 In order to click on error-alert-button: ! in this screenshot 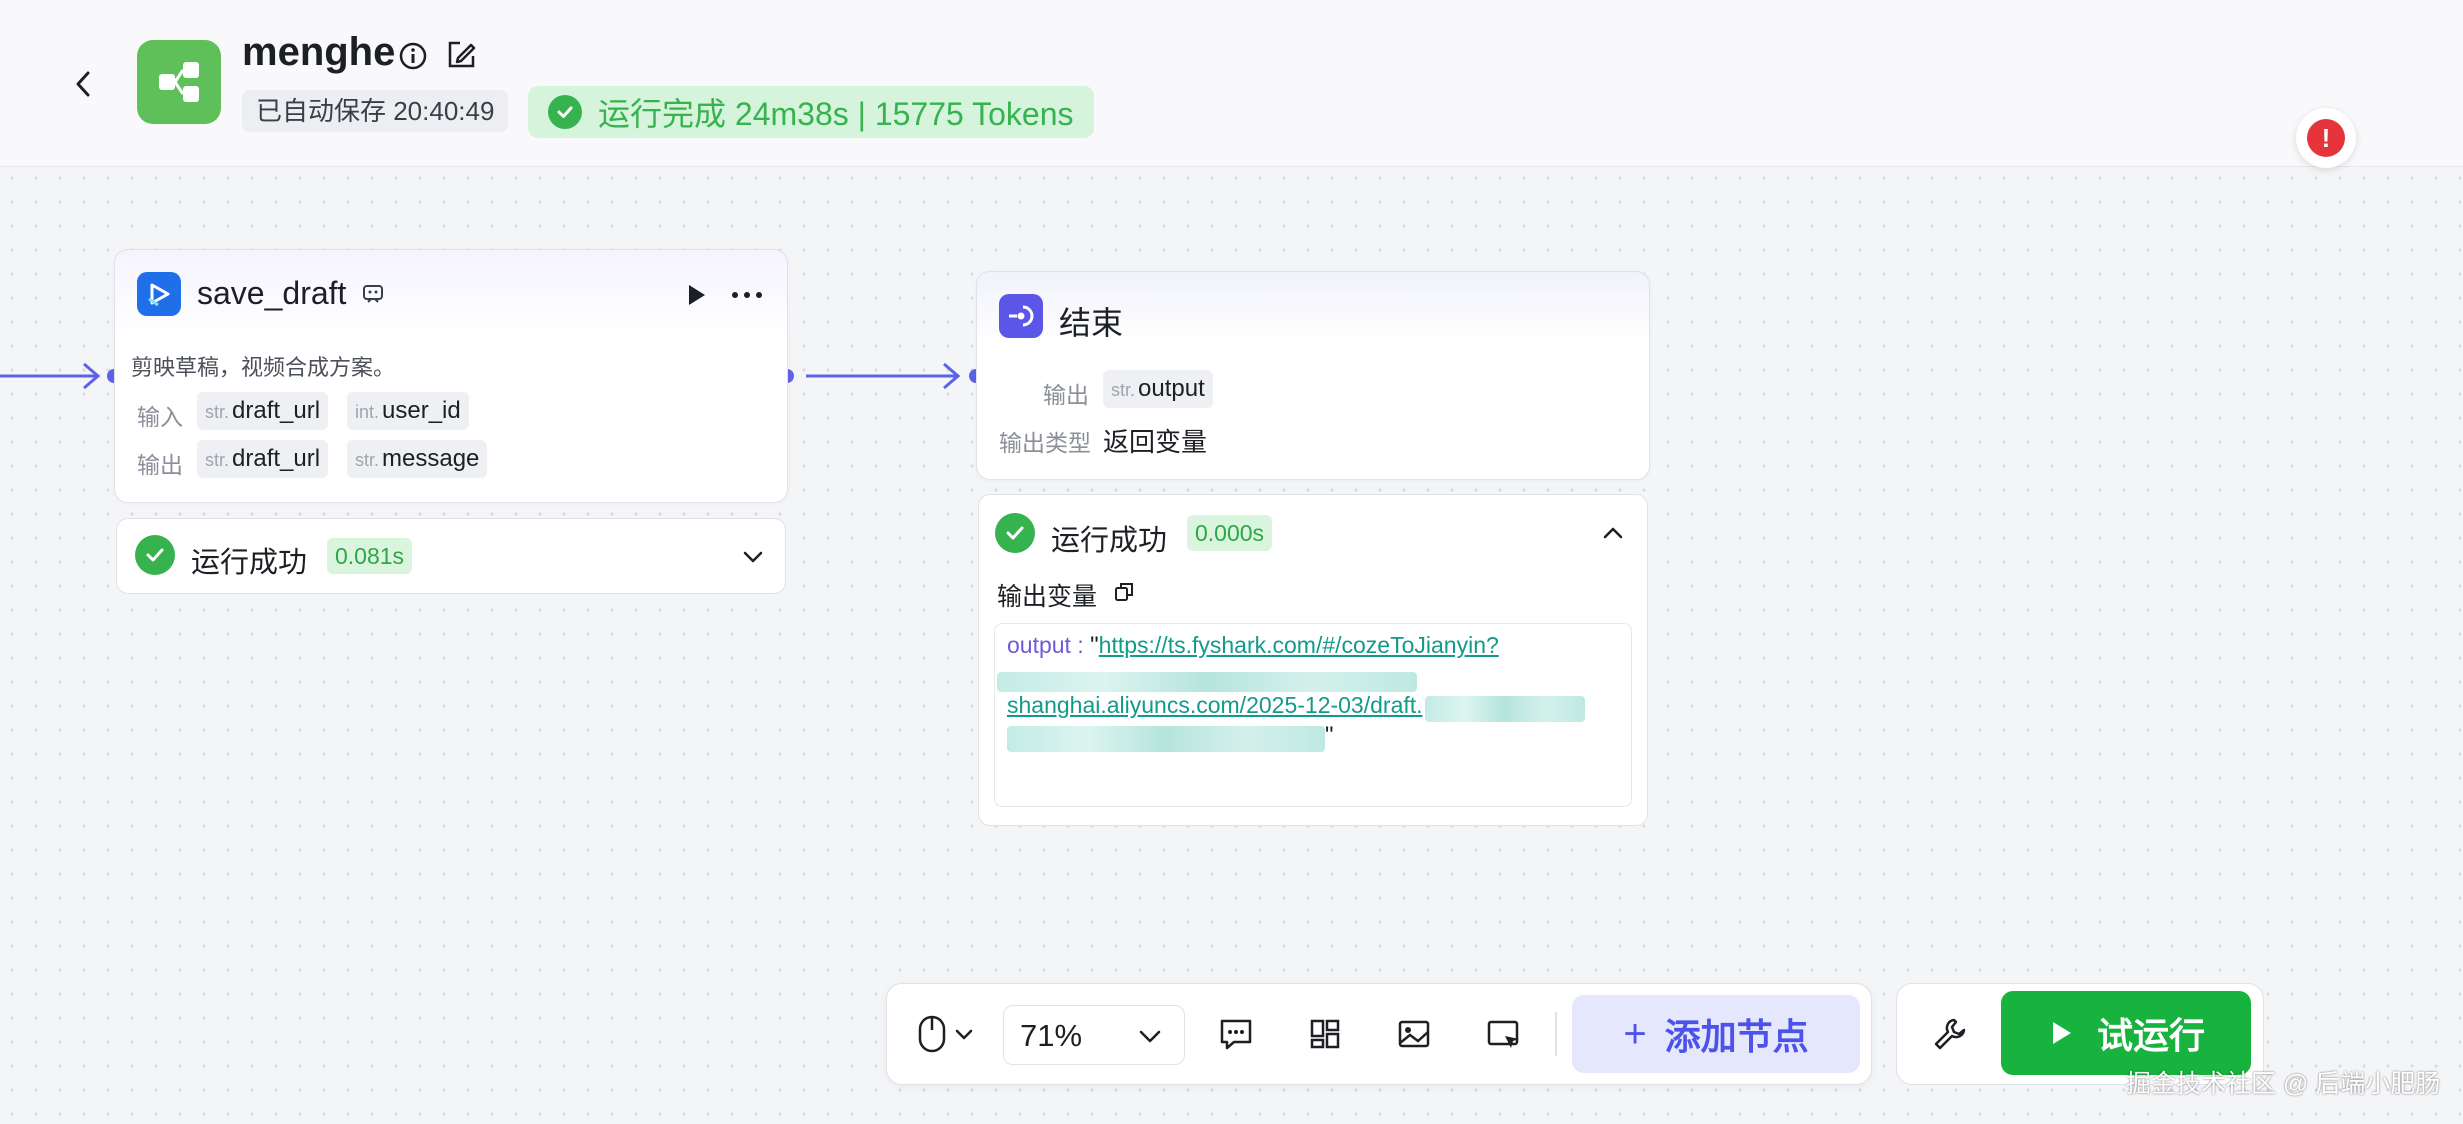, I will do `click(2326, 138)`.